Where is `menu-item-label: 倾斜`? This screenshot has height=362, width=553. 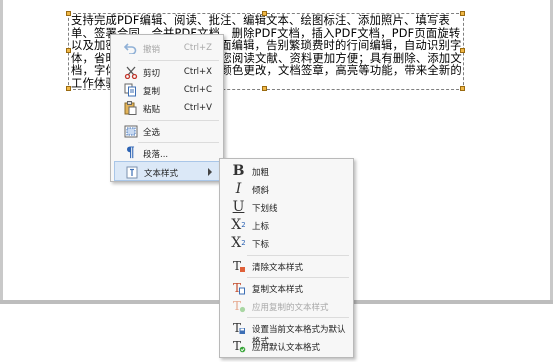
menu-item-label: 倾斜 is located at coordinates (261, 191).